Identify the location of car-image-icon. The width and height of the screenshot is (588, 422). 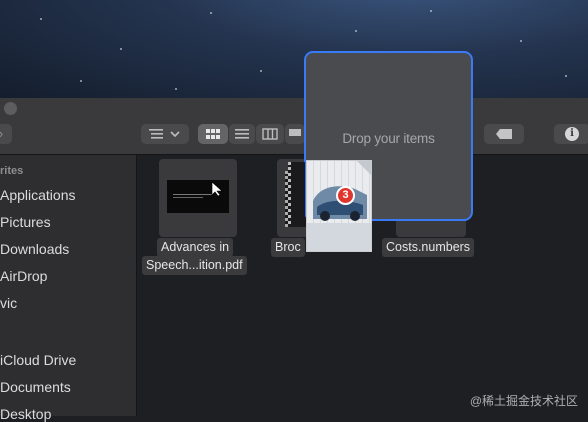
(339, 206).